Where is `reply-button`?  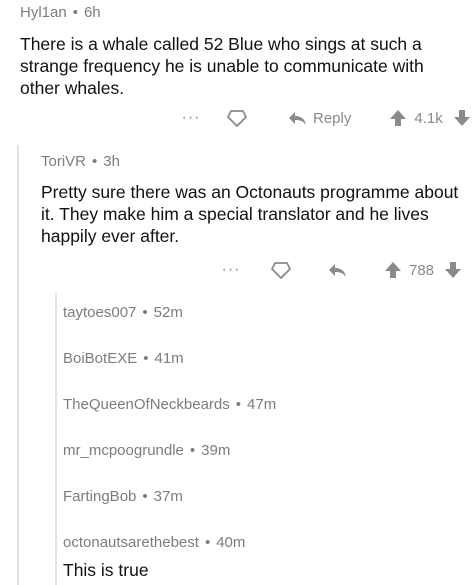 reply-button is located at coordinates (337, 270).